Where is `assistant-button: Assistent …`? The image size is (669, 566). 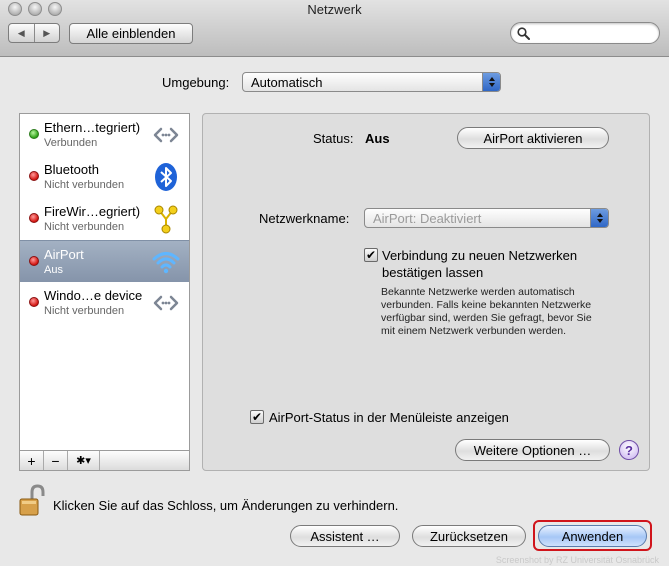 assistant-button: Assistent … is located at coordinates (345, 536).